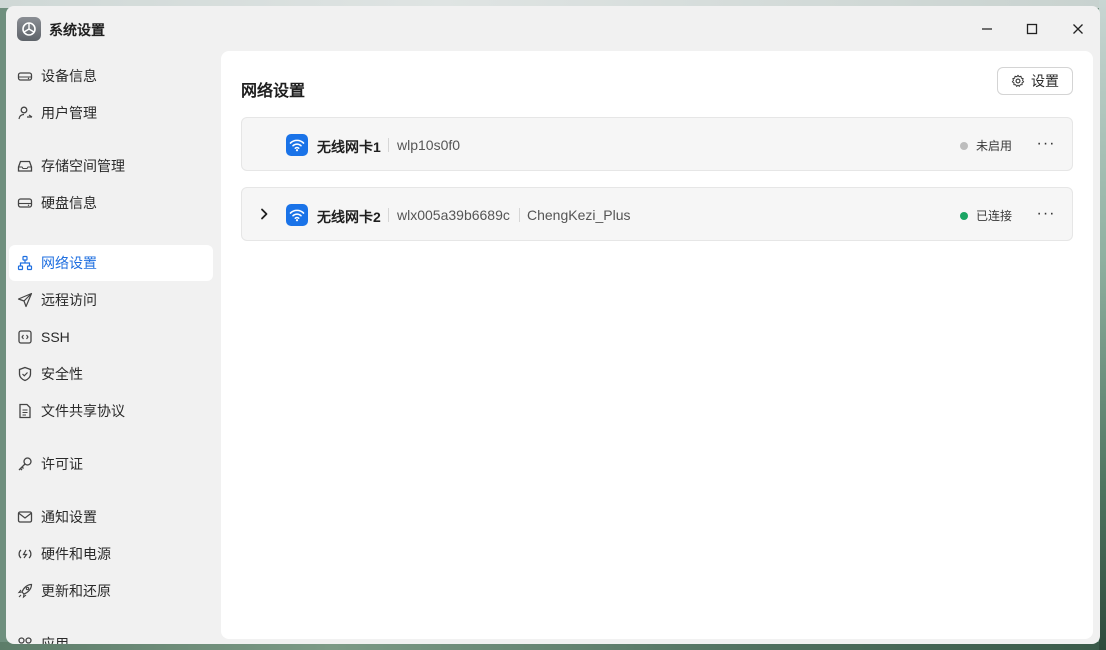  What do you see at coordinates (69, 517) in the screenshot?
I see `sidebar-item-label: 通知设置` at bounding box center [69, 517].